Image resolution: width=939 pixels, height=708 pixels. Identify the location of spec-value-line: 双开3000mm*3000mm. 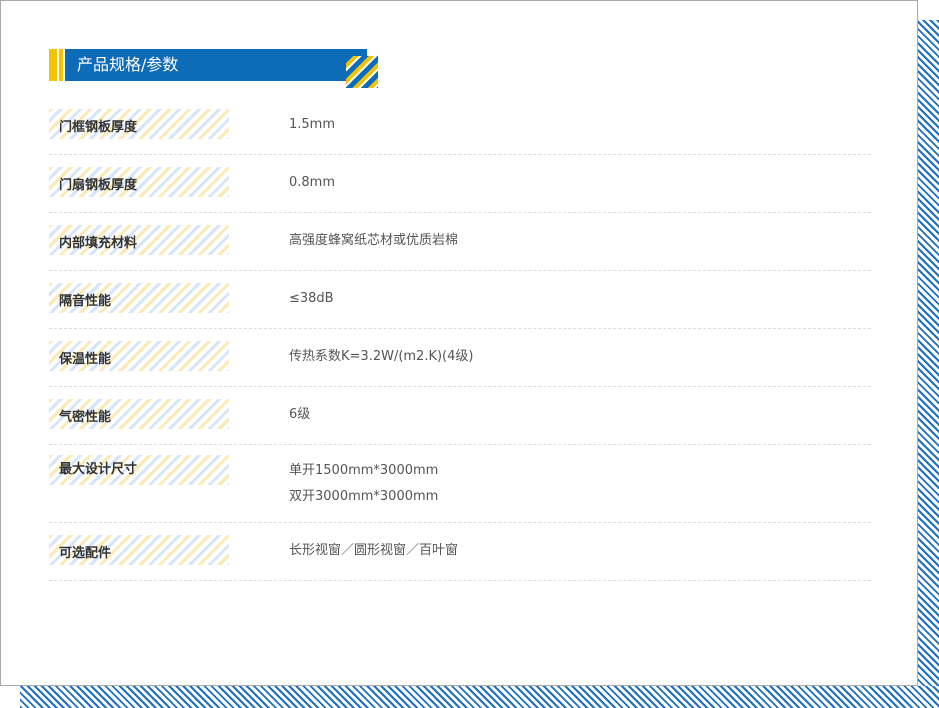
(364, 496).